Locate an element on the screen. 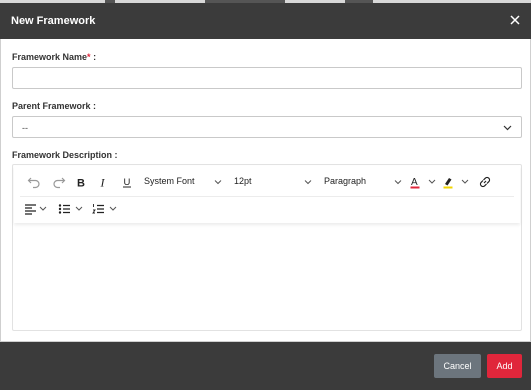 The image size is (531, 390). dialog-header: New Framework is located at coordinates (265, 21).